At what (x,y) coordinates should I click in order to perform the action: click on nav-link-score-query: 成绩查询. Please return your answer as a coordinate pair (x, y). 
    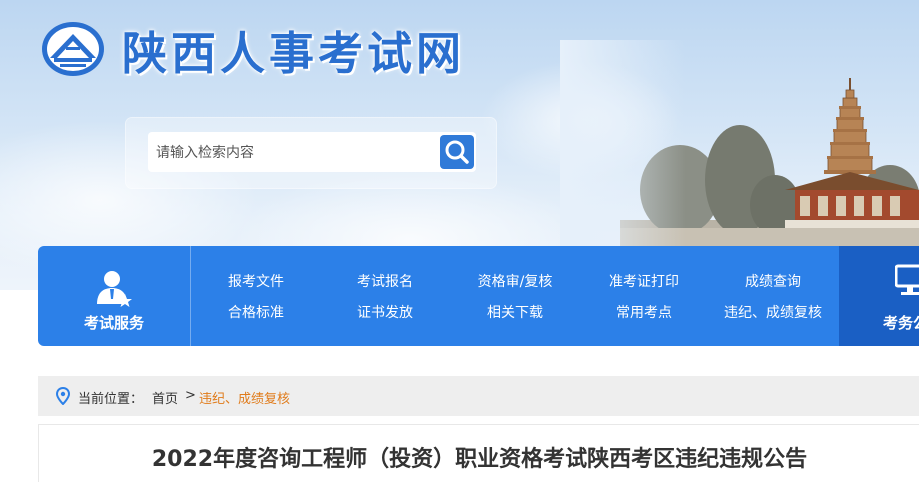
    Looking at the image, I should click on (773, 281).